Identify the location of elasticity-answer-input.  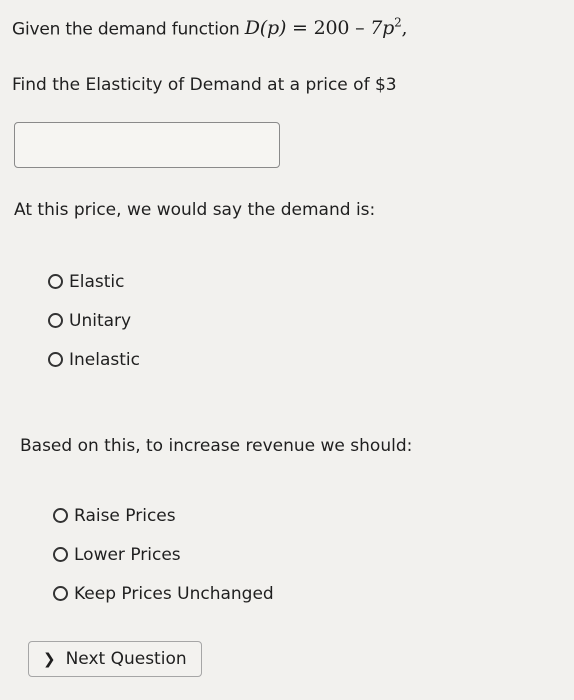
(147, 145).